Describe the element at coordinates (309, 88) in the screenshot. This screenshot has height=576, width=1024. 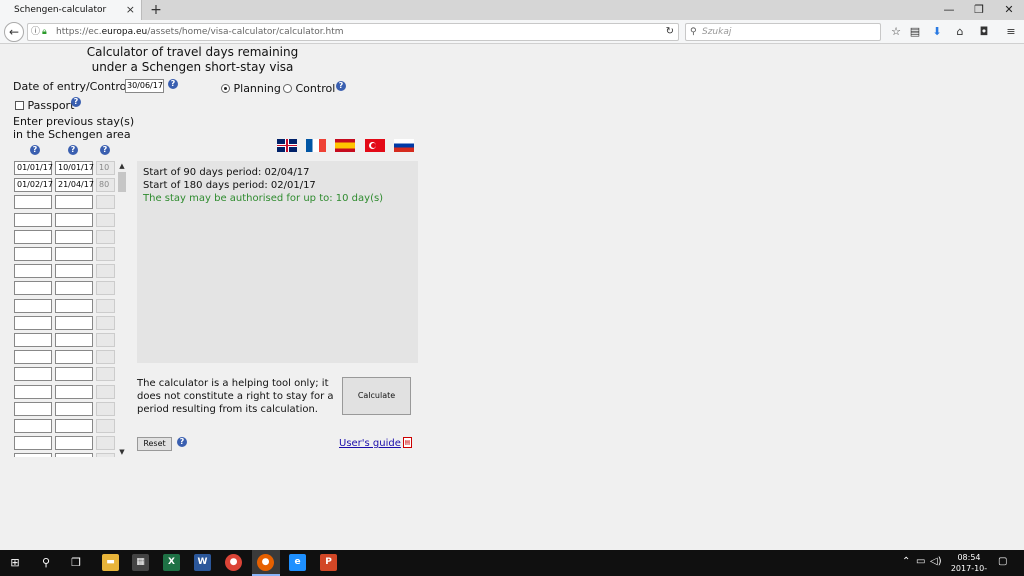
I see `mode-control: Control` at that location.